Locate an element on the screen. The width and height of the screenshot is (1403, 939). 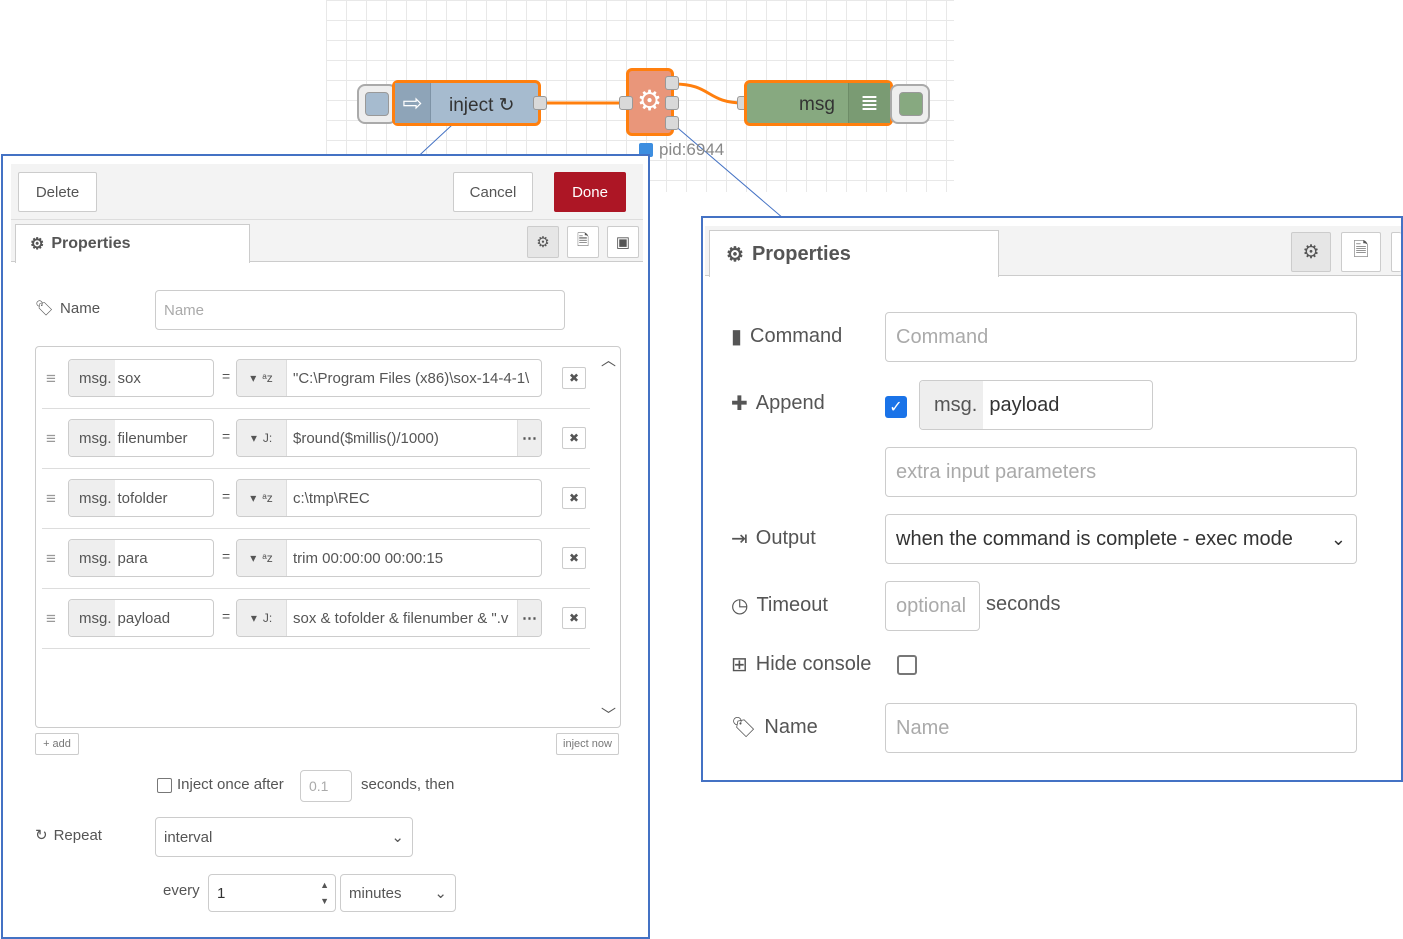
debug-node-label: msg is located at coordinates (817, 104).